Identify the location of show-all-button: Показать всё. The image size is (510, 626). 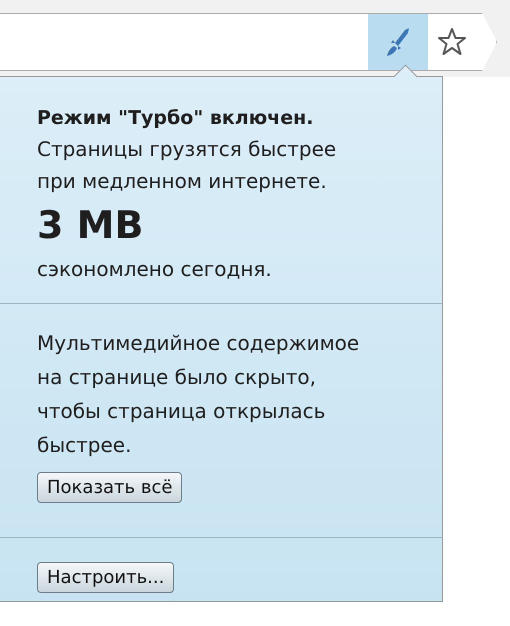
(109, 487).